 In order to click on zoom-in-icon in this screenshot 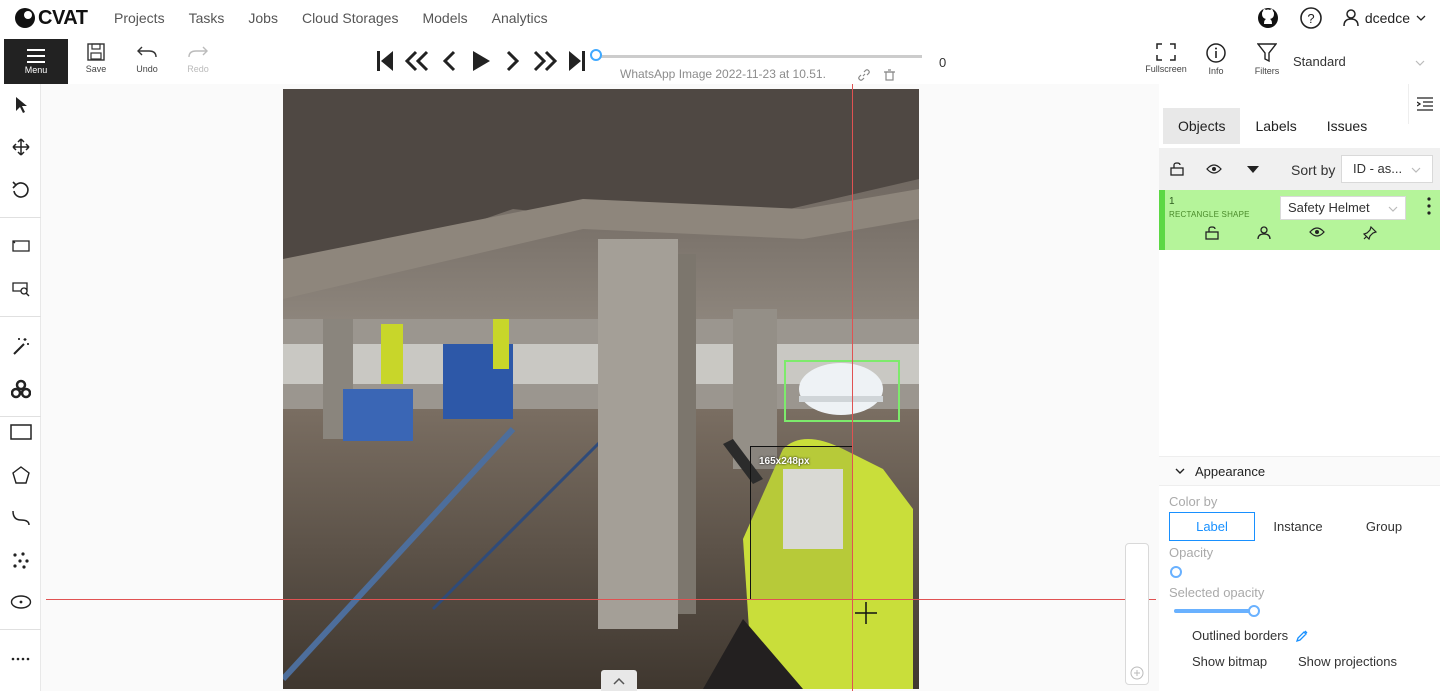, I will do `click(1137, 673)`.